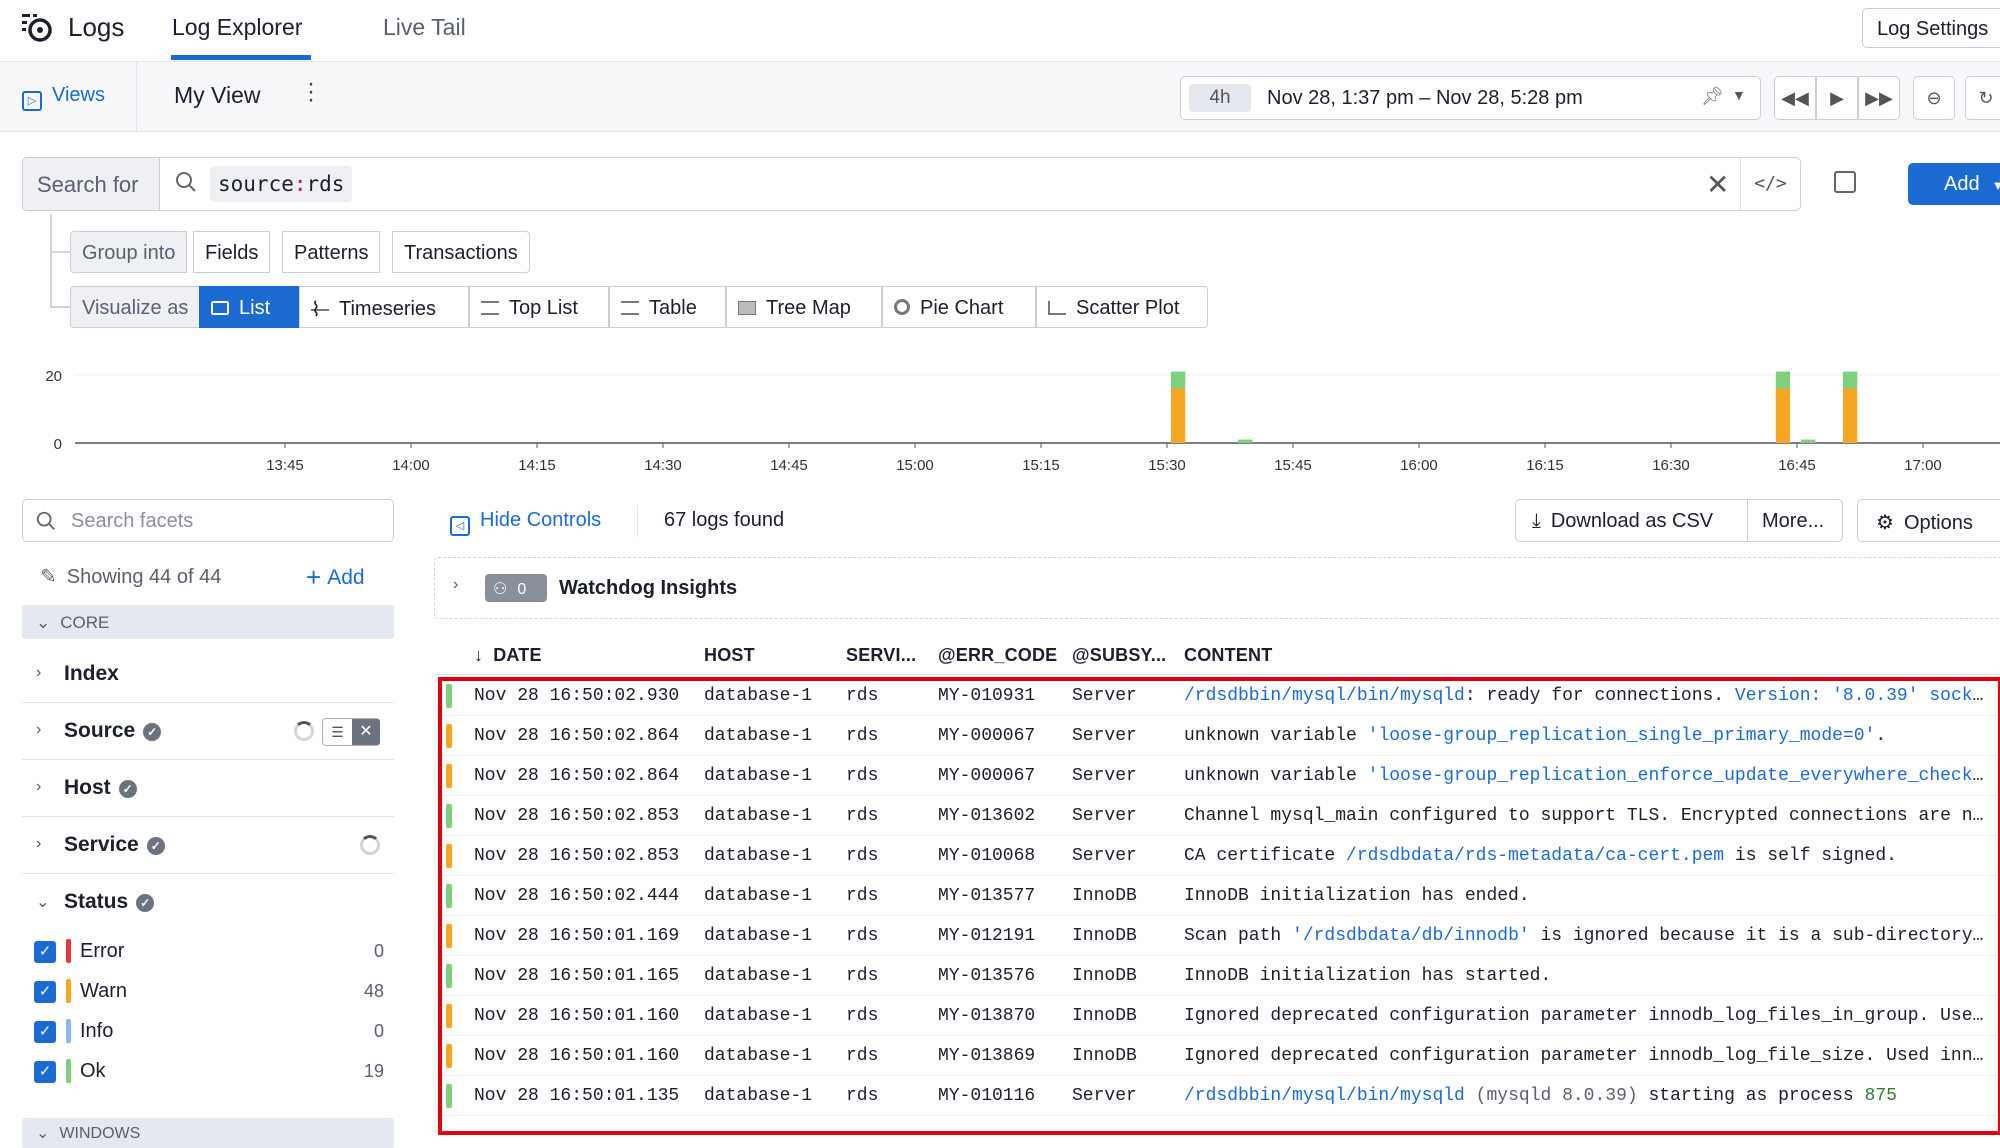 This screenshot has width=2000, height=1148. Describe the element at coordinates (208, 902) in the screenshot. I see `facet-status: ⌄ Status ✓` at that location.